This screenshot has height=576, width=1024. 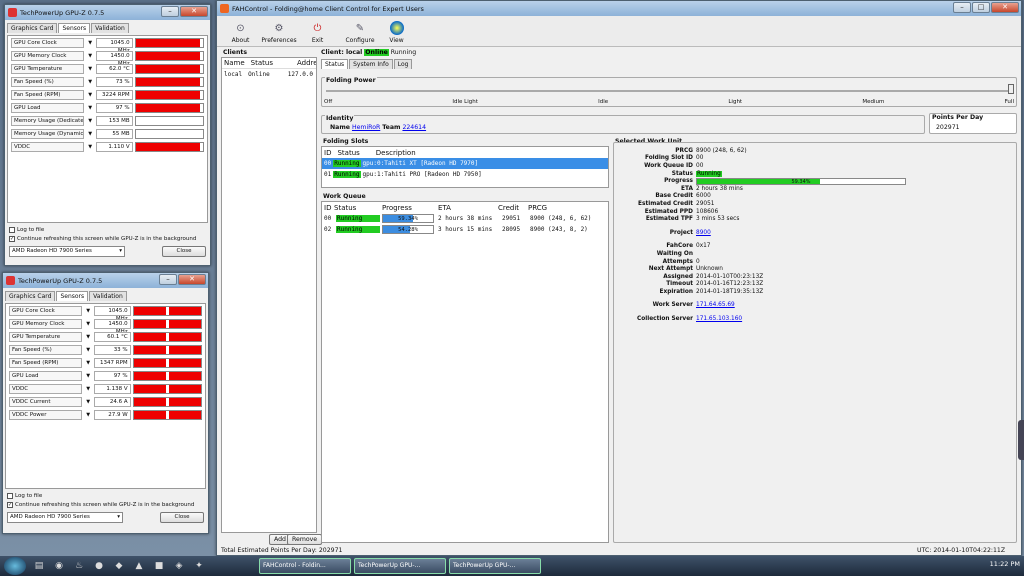 I want to click on clock: 11:22 PM, so click(x=1005, y=564).